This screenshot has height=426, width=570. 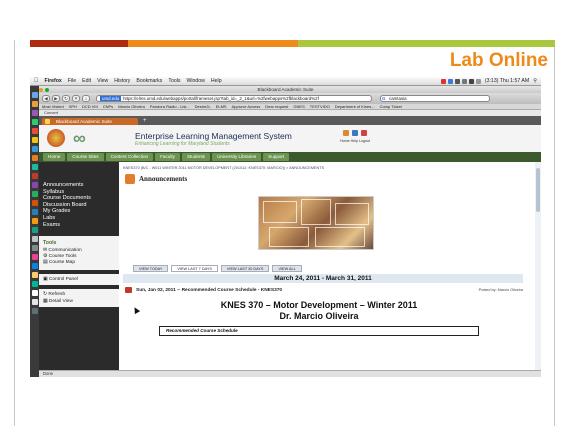 I want to click on instructor-name: Dr. Marcio Oliveira, so click(x=319, y=316).